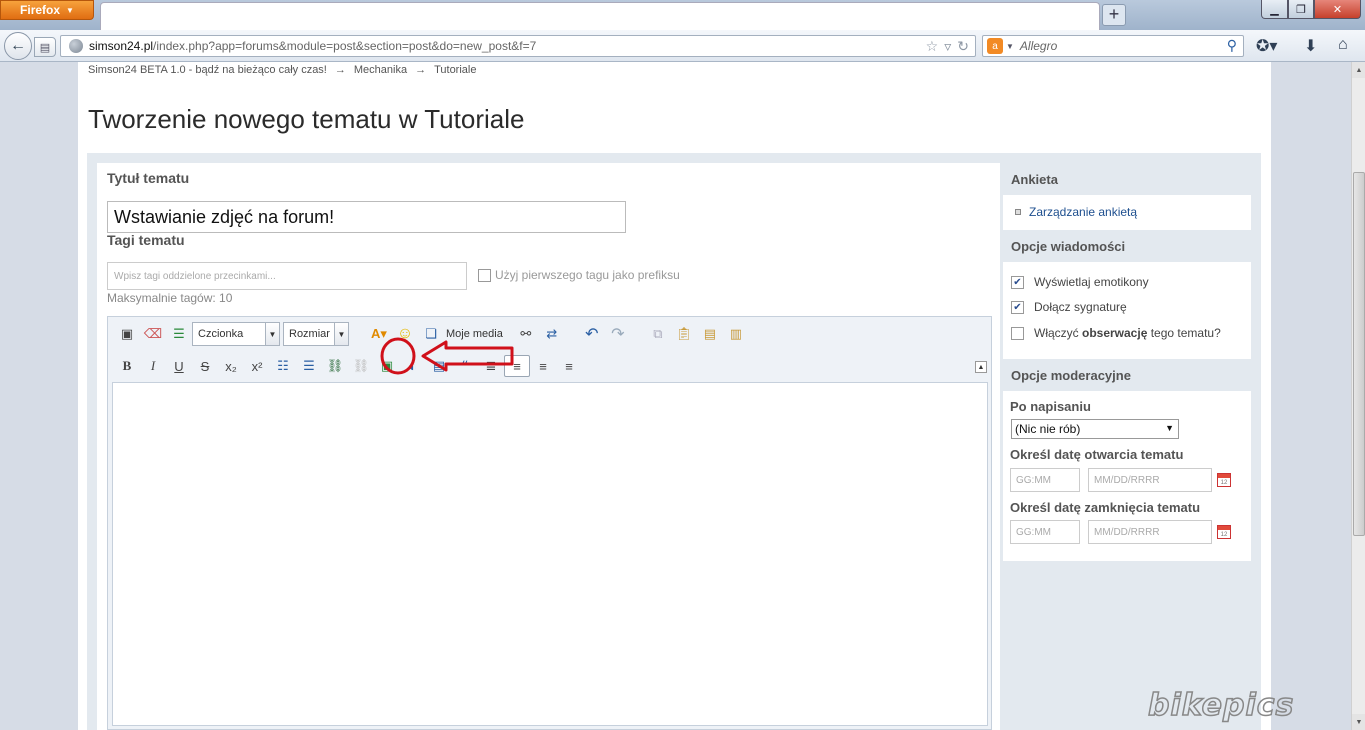 This screenshot has width=1365, height=730. Describe the element at coordinates (1038, 46) in the screenshot. I see `search-input: Allegro` at that location.